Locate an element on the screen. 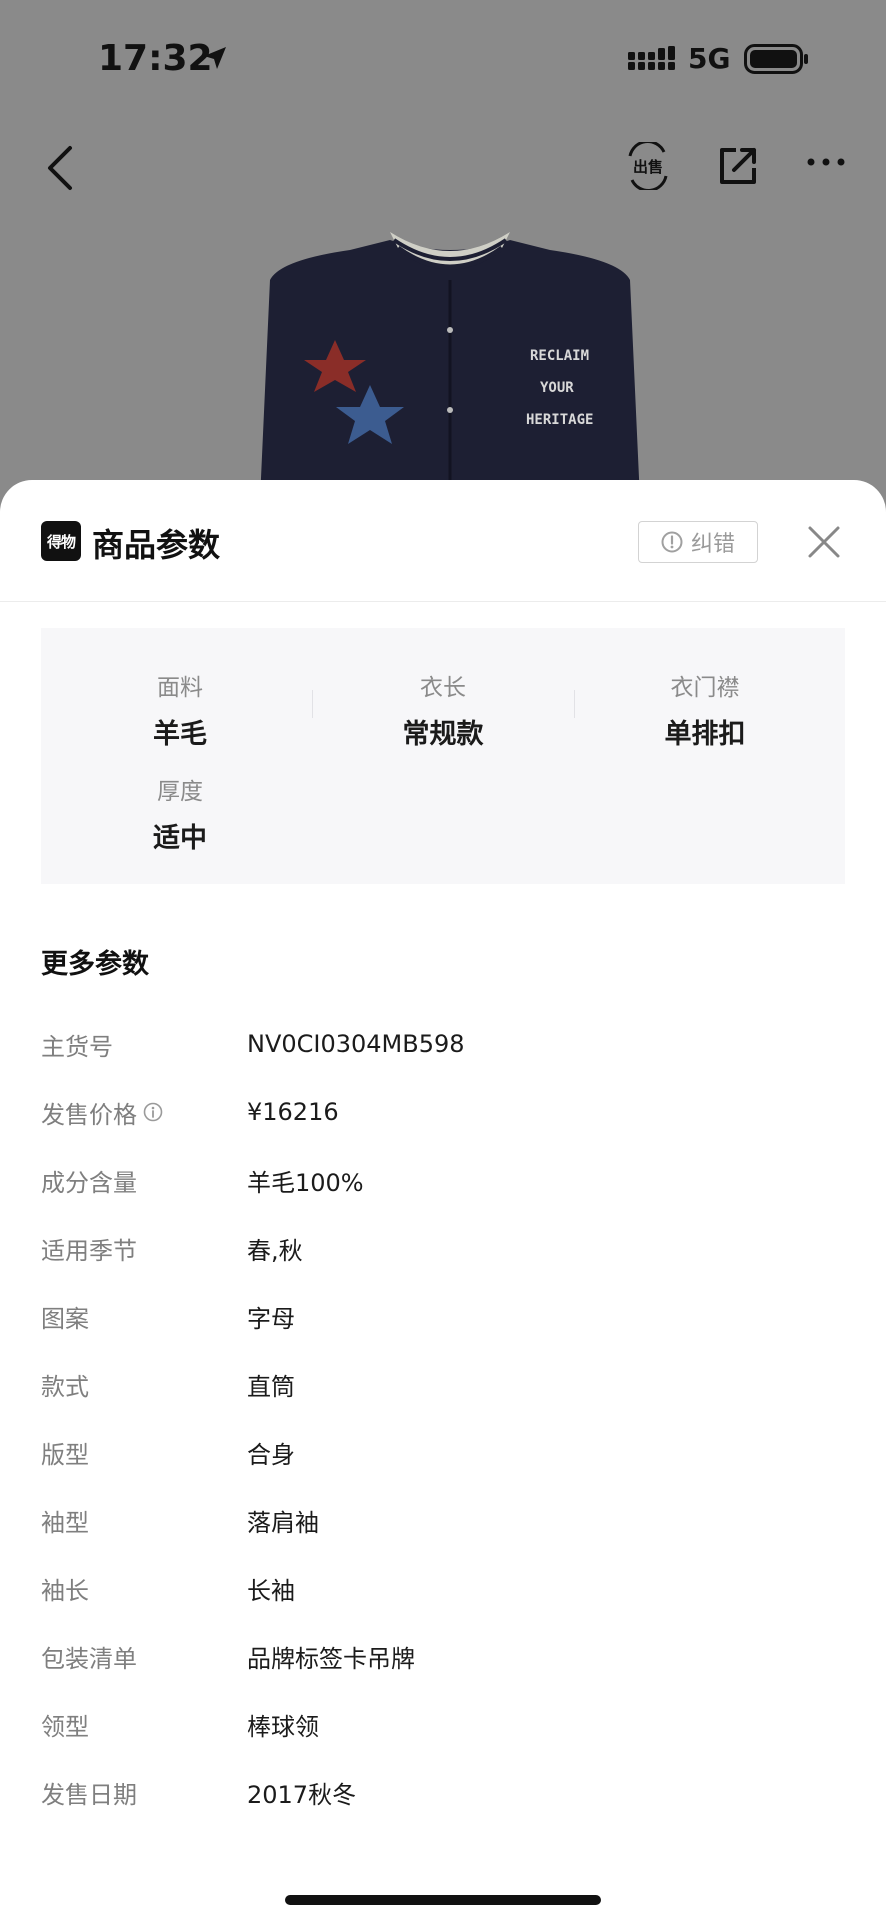 The height and width of the screenshot is (1920, 886). param-label: 发售日期 is located at coordinates (89, 1794).